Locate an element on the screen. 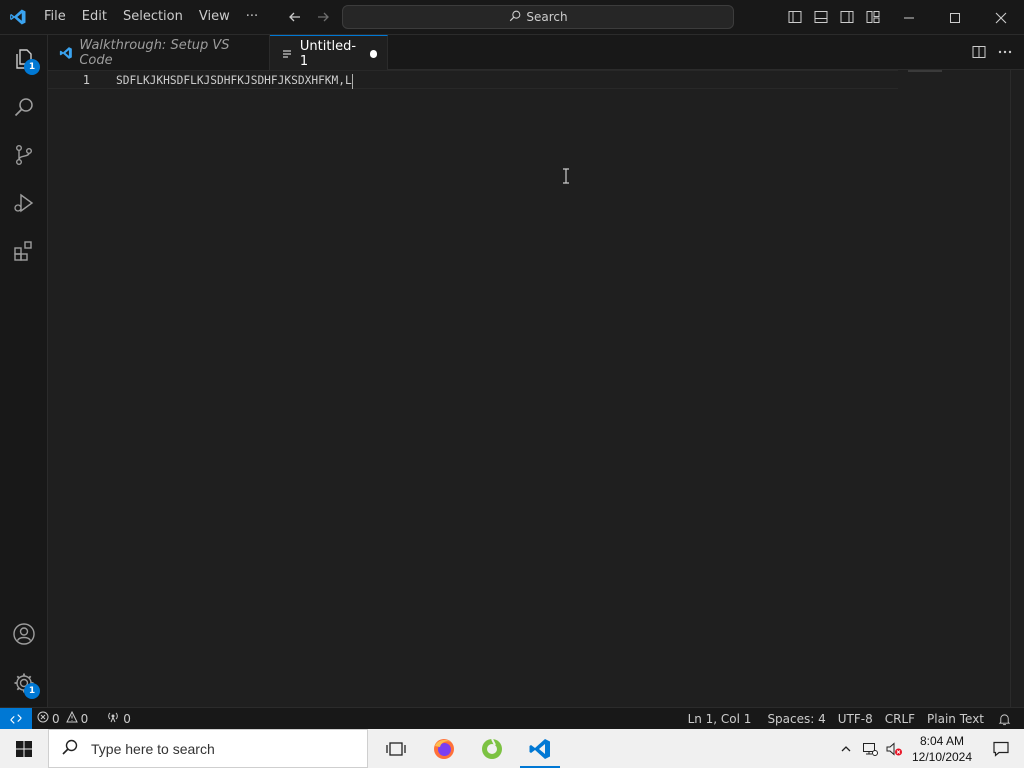 The image size is (1024, 768). firefox-icon is located at coordinates (444, 748).